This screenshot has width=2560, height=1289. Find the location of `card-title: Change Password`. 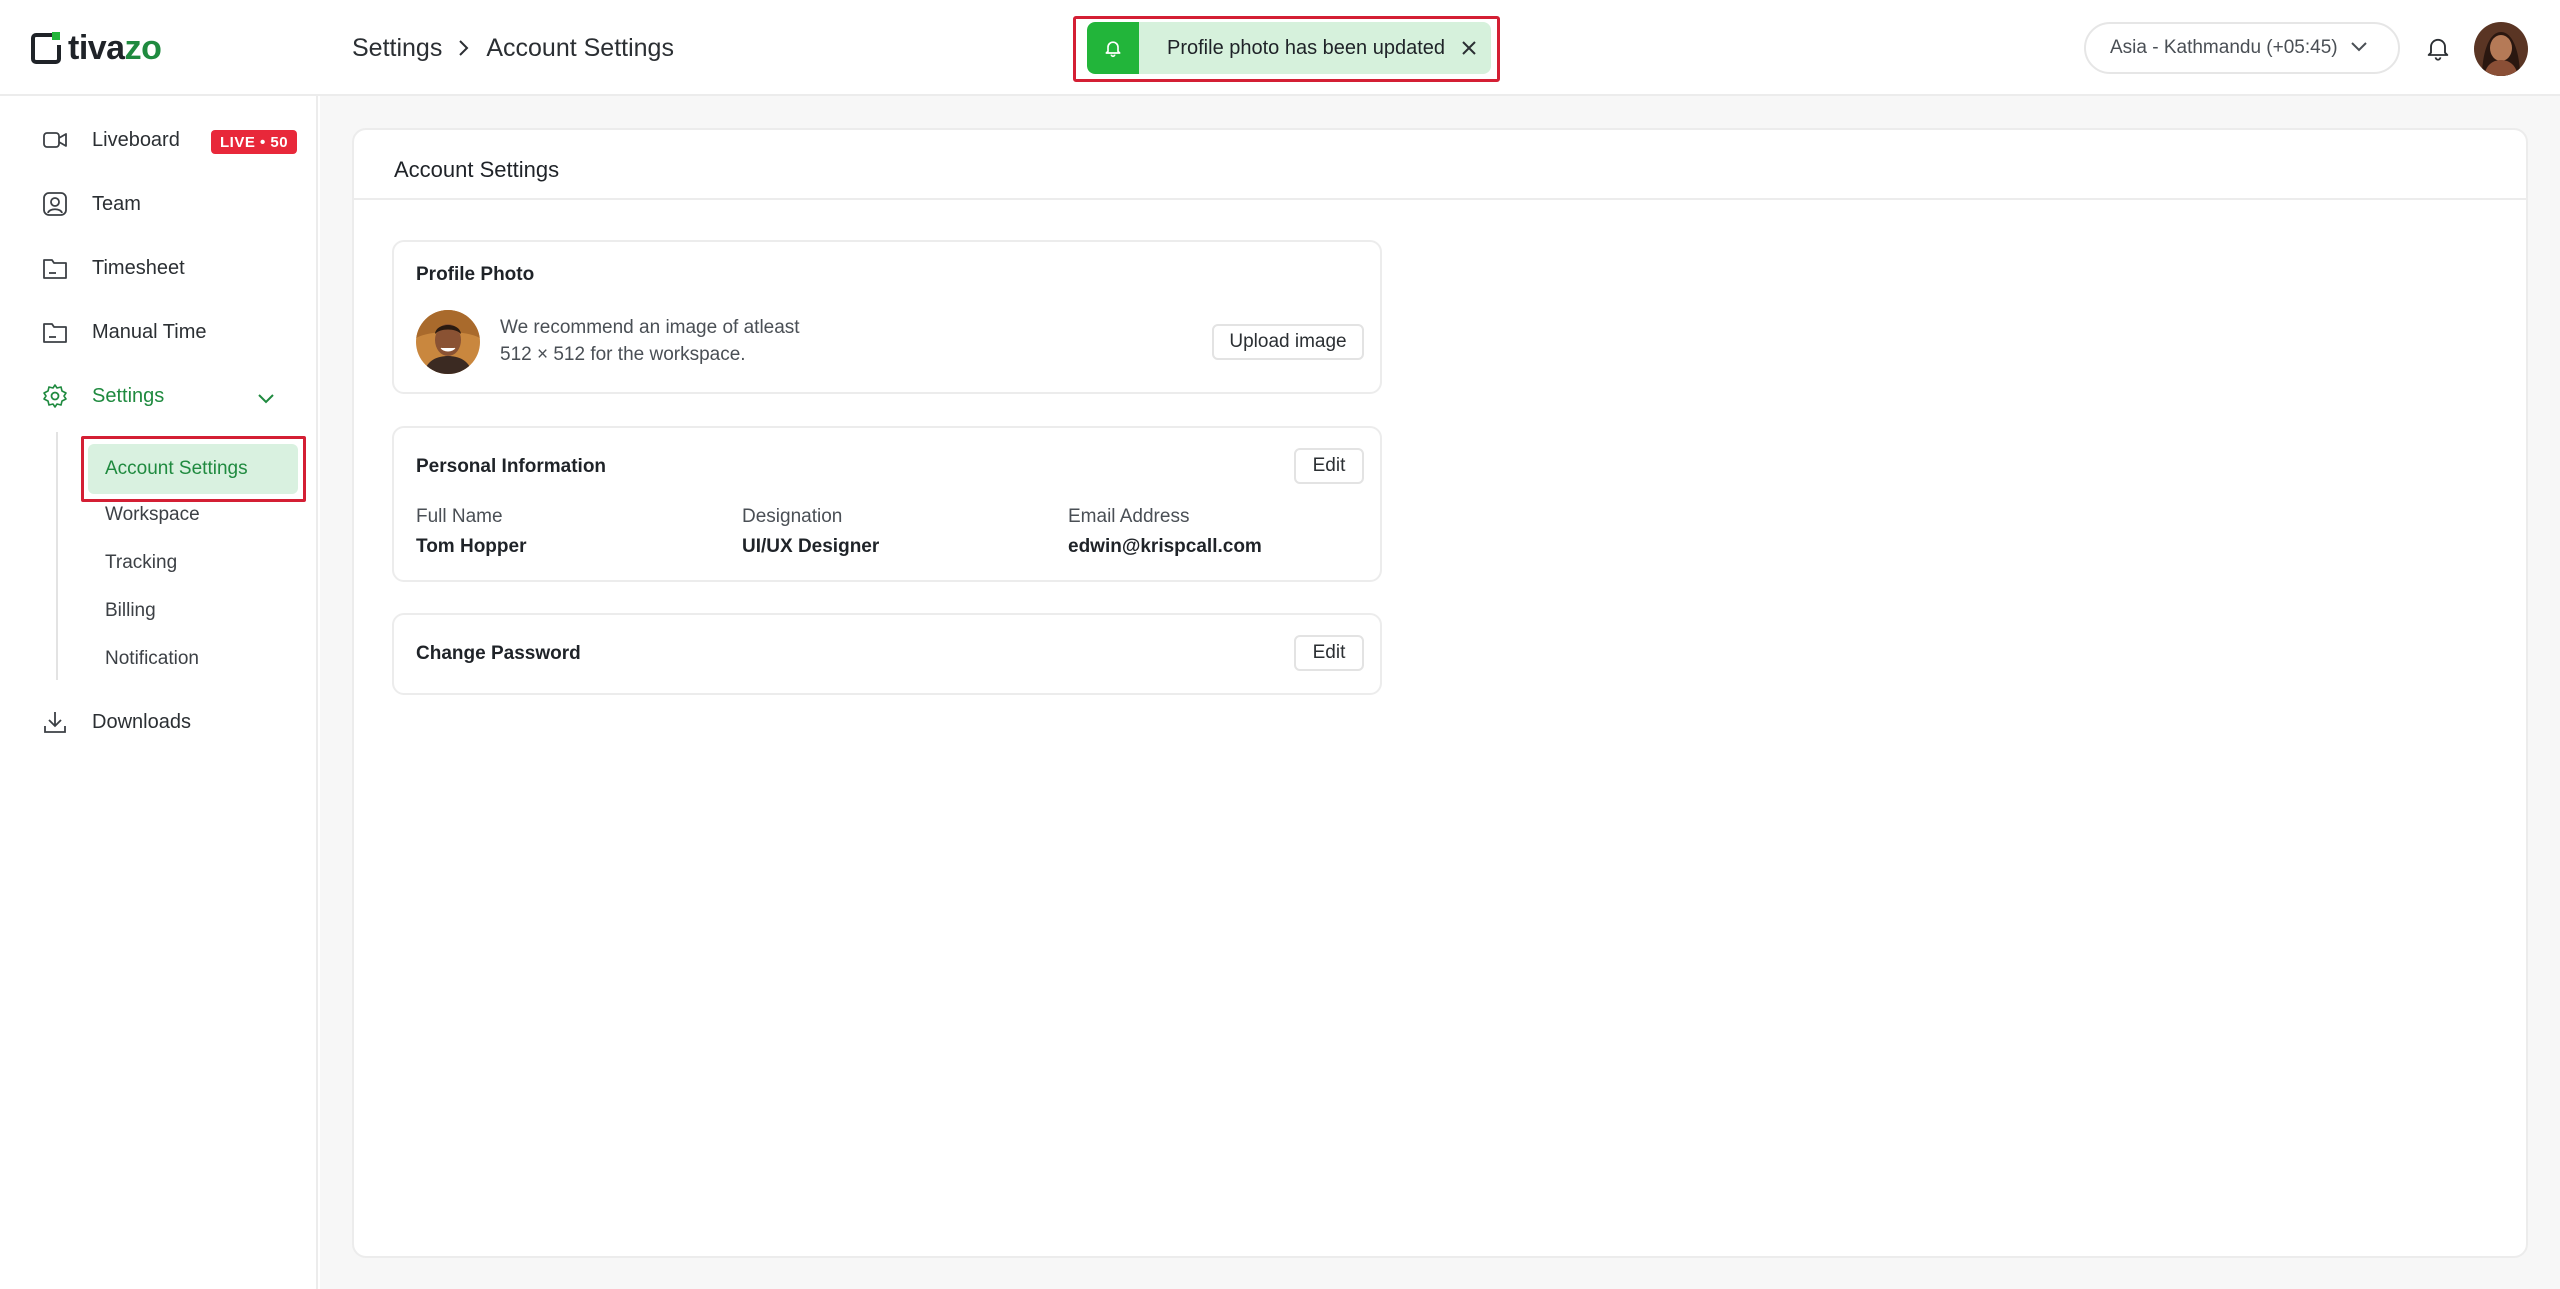

card-title: Change Password is located at coordinates (498, 653).